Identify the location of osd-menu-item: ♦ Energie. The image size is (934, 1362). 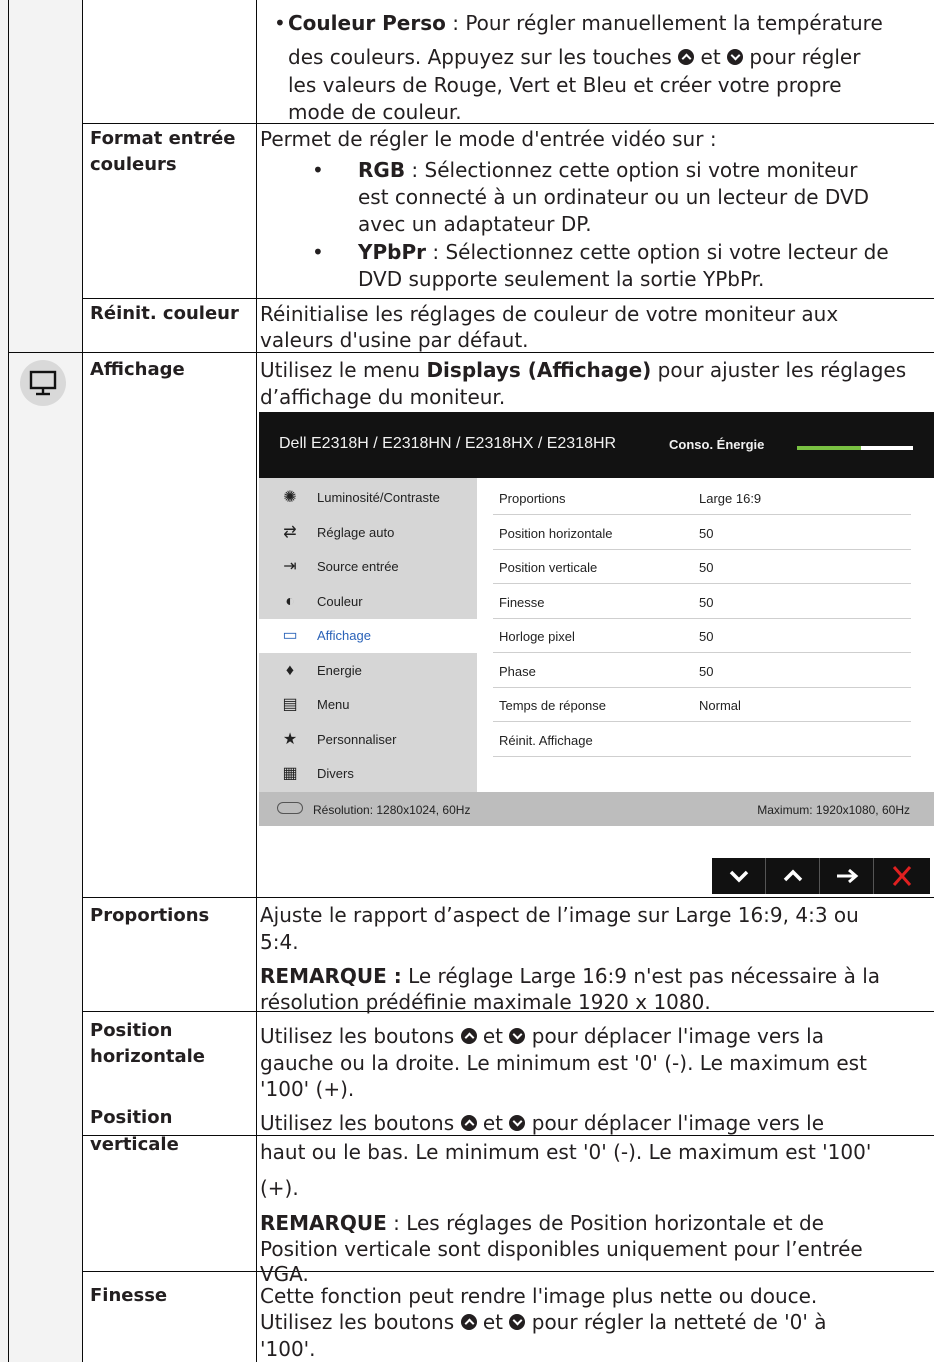
(368, 671).